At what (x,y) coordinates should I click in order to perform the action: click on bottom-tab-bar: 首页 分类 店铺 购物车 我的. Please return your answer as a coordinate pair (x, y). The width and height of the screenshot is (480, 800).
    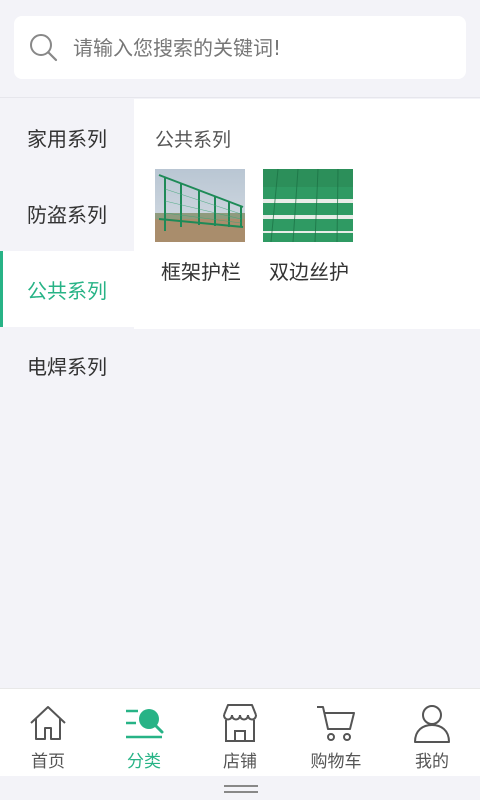
    Looking at the image, I should click on (240, 732).